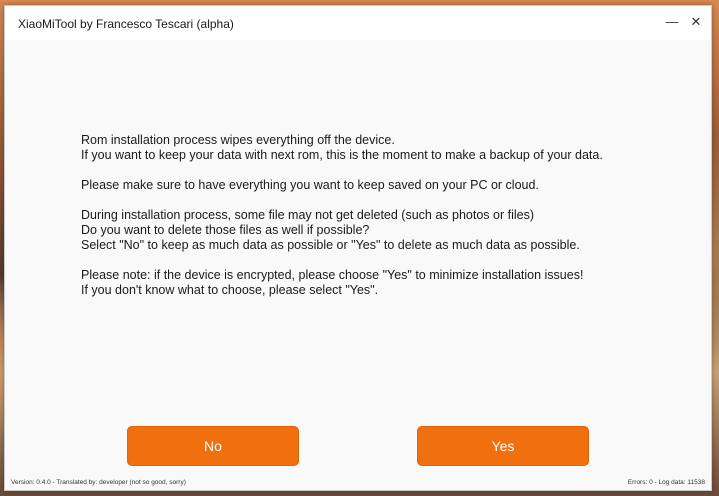  I want to click on log-status: Errors: 0 - Log data: 11538, so click(666, 482).